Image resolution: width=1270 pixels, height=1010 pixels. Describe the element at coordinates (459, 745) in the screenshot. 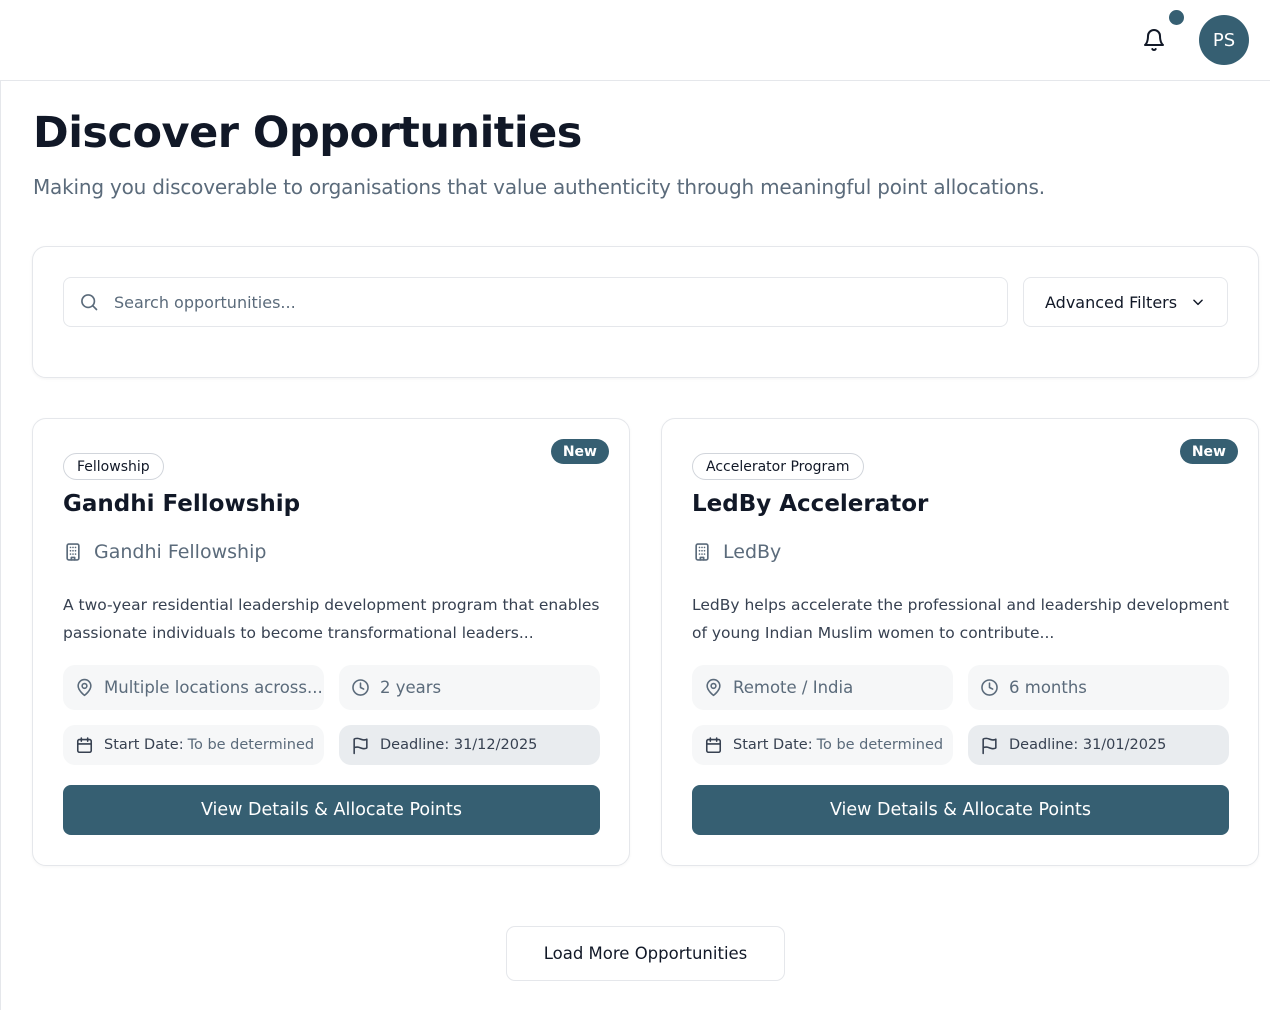

I see `deadline-text: Deadline: 31/12/2025` at that location.